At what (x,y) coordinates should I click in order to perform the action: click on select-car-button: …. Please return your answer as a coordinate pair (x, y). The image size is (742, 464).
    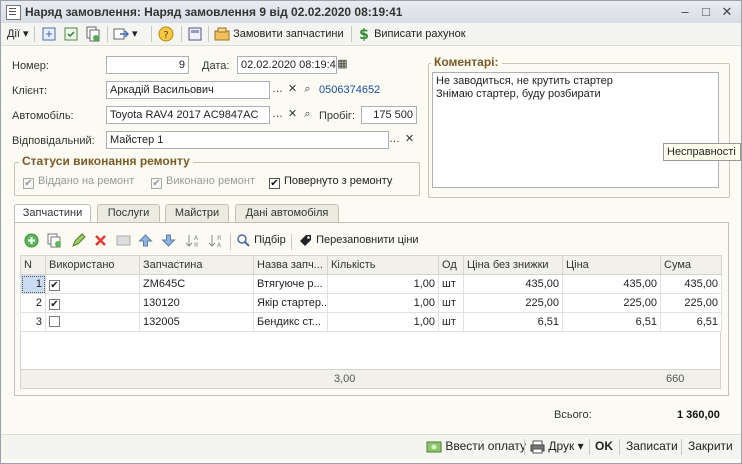
    Looking at the image, I should click on (277, 115).